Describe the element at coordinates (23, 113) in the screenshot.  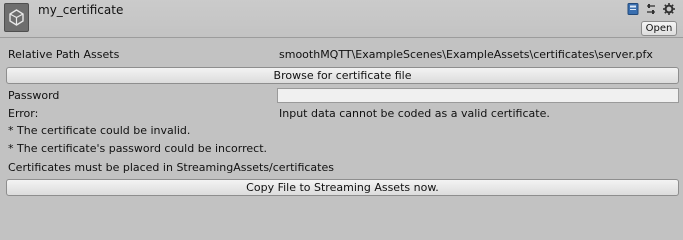
I see `error-label: Error:` at that location.